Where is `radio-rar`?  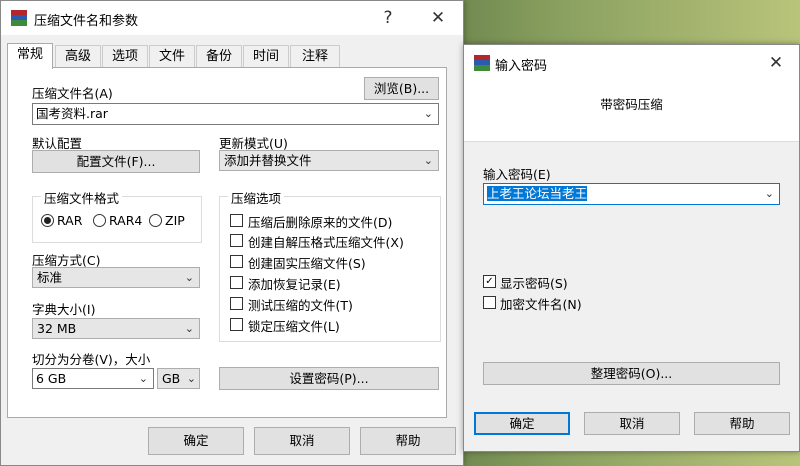
radio-rar is located at coordinates (47, 220).